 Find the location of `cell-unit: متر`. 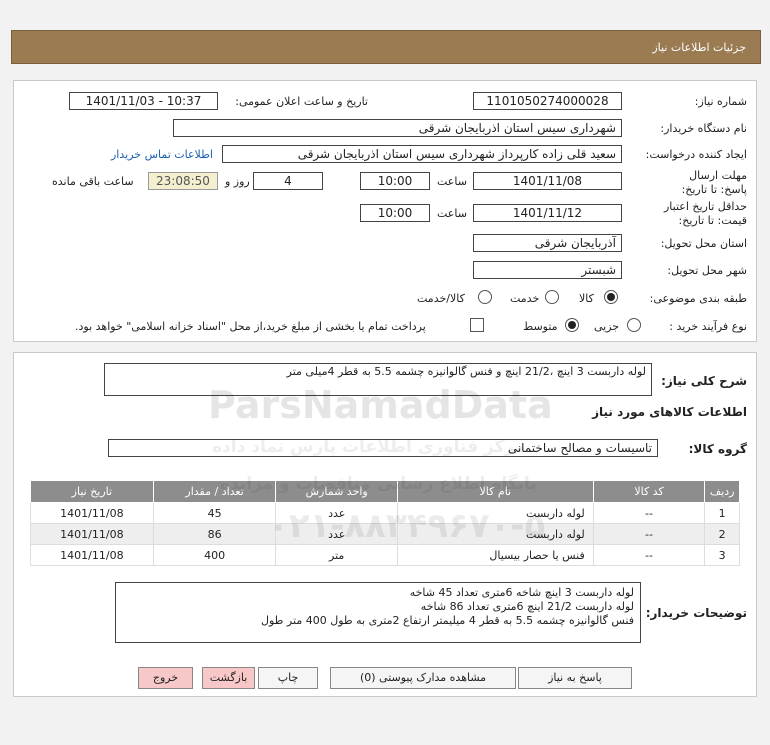

cell-unit: متر is located at coordinates (336, 555).